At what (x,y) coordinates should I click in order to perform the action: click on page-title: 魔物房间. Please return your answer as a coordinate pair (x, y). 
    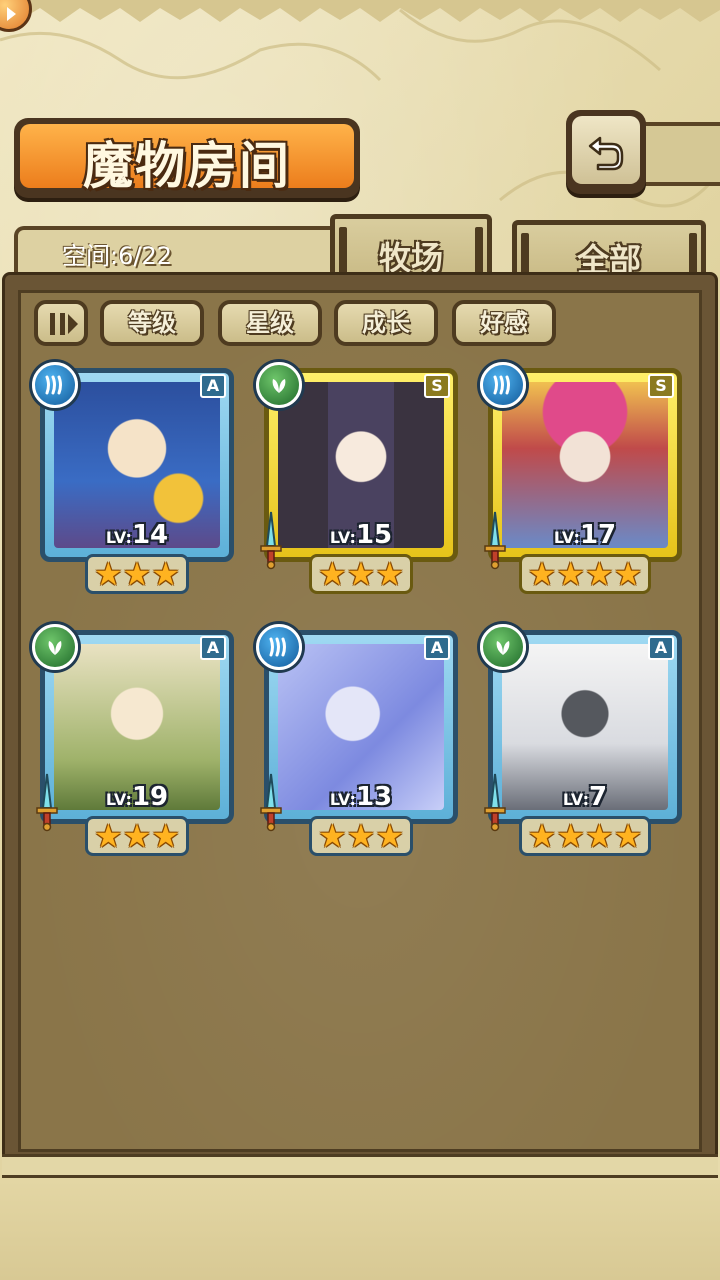
    Looking at the image, I should click on (187, 165).